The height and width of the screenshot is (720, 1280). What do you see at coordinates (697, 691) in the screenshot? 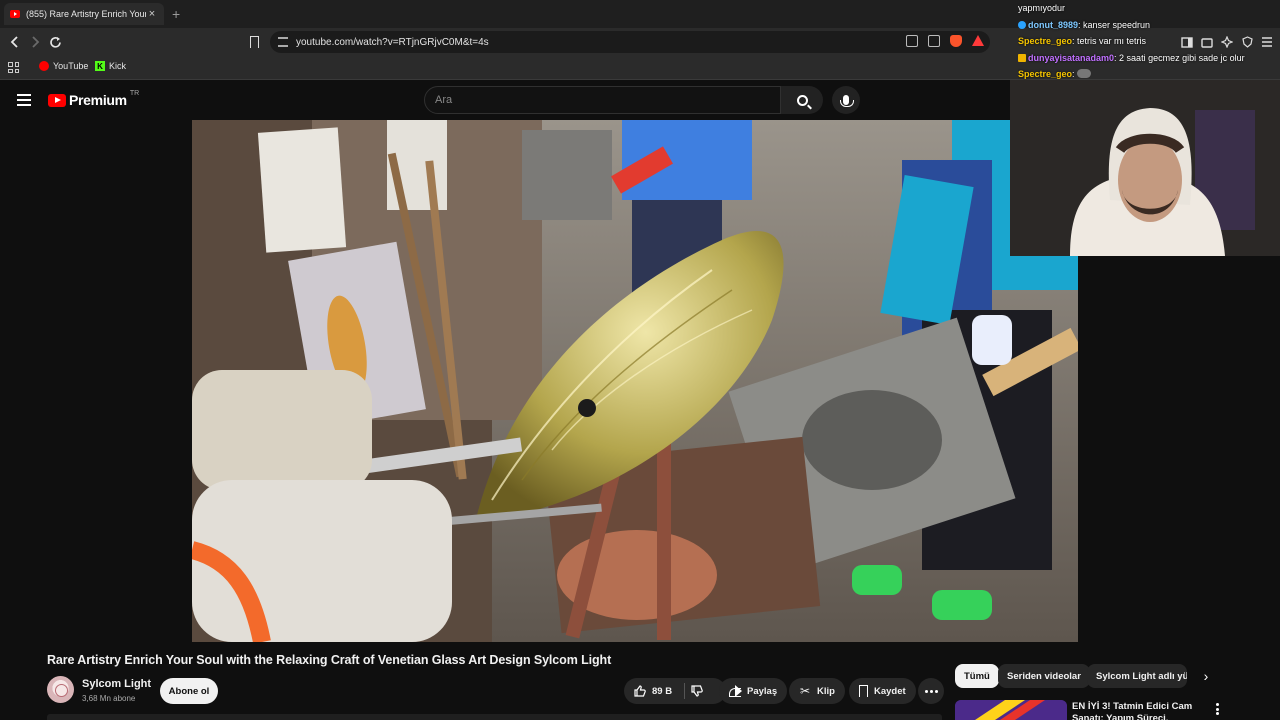
I see `thumbs-down-icon` at bounding box center [697, 691].